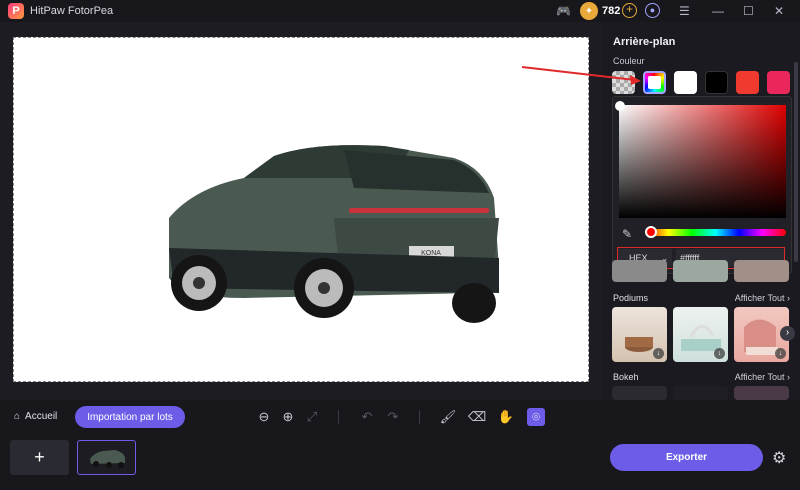 This screenshot has width=800, height=490. I want to click on add-image-button: +, so click(39, 457).